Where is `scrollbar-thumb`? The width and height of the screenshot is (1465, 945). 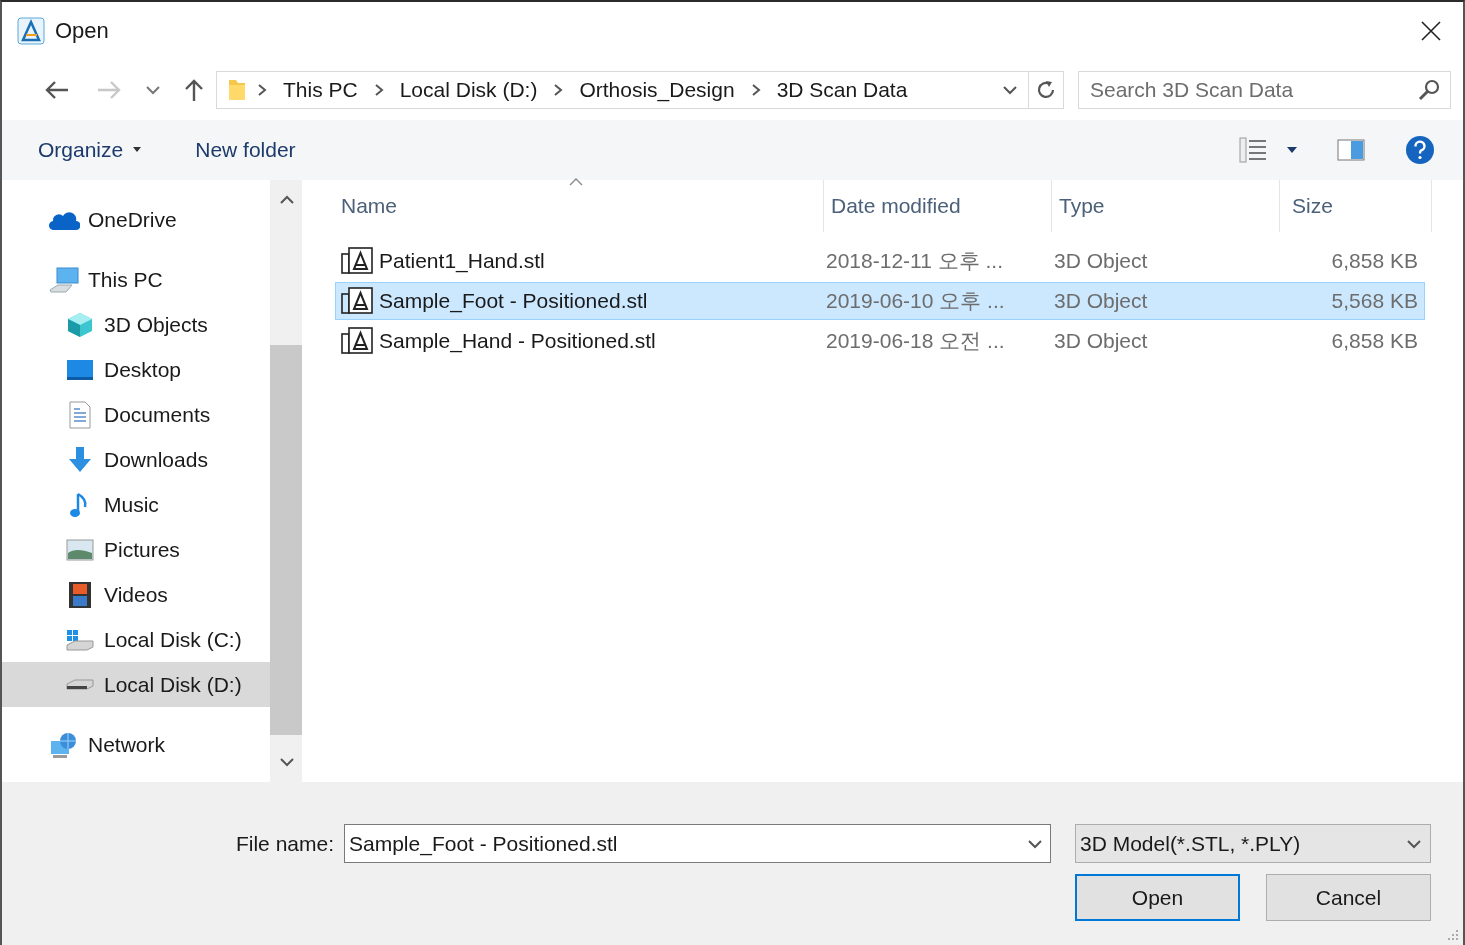 scrollbar-thumb is located at coordinates (286, 540).